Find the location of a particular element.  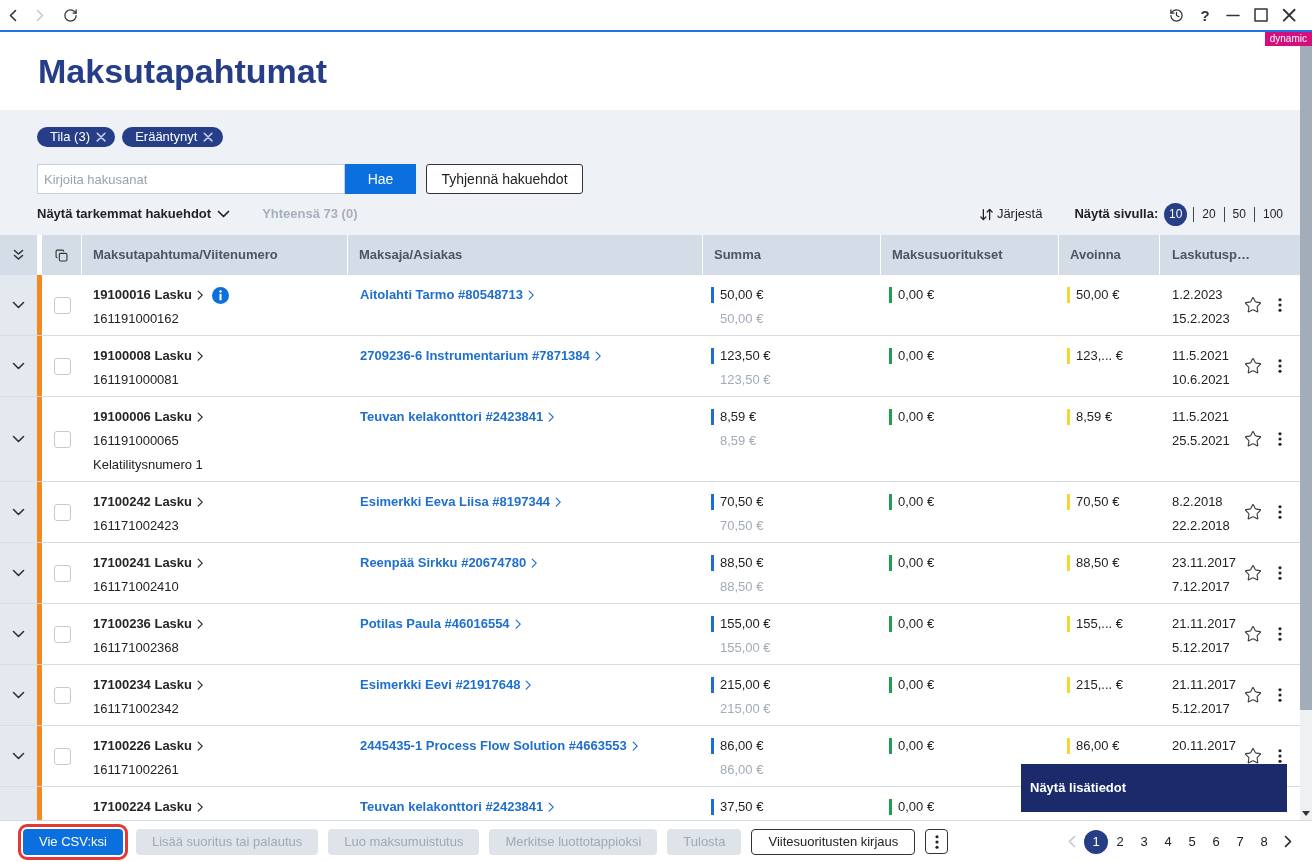

page-button: 4 is located at coordinates (1168, 841).